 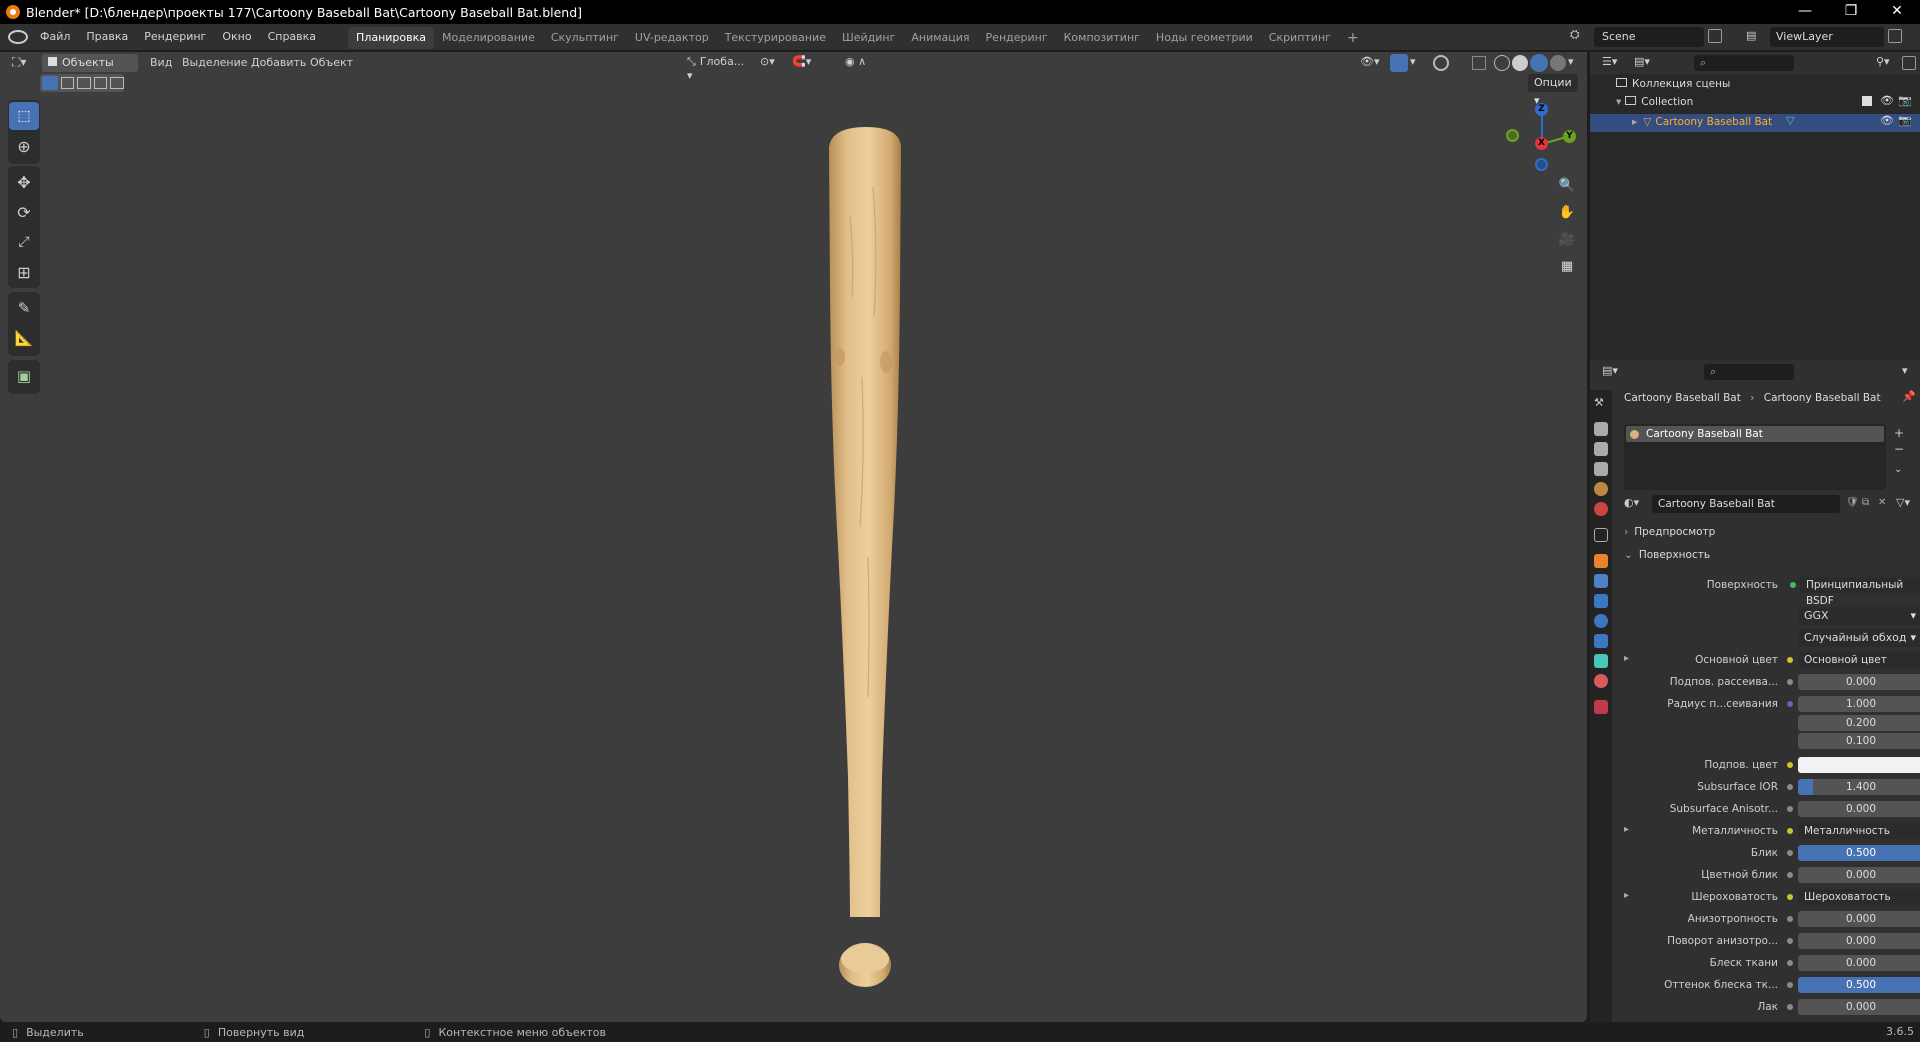 What do you see at coordinates (1865, 502) in the screenshot?
I see `duplicate-material-icon: ⧉` at bounding box center [1865, 502].